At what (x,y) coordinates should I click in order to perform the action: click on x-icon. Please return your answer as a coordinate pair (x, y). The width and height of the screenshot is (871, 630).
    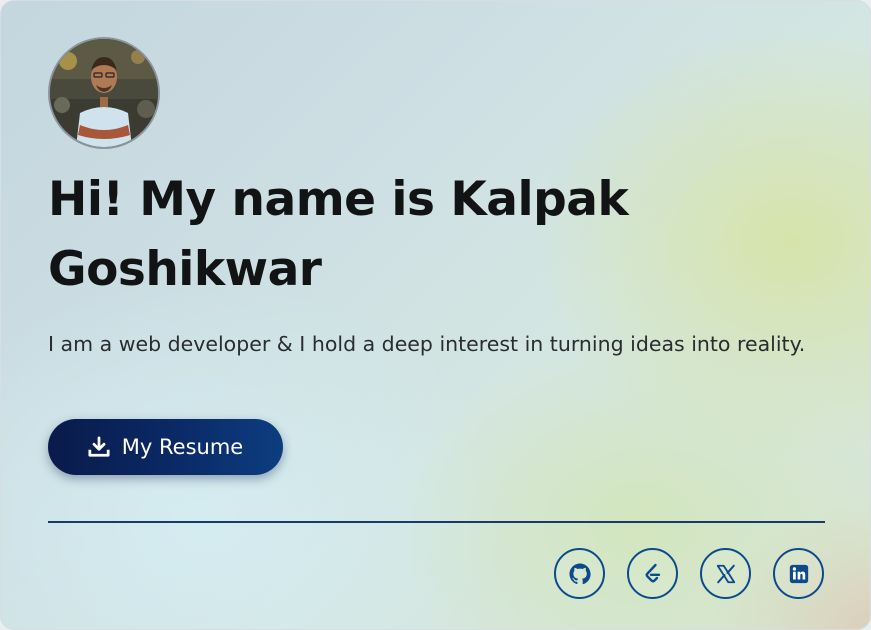
    Looking at the image, I should click on (725, 573).